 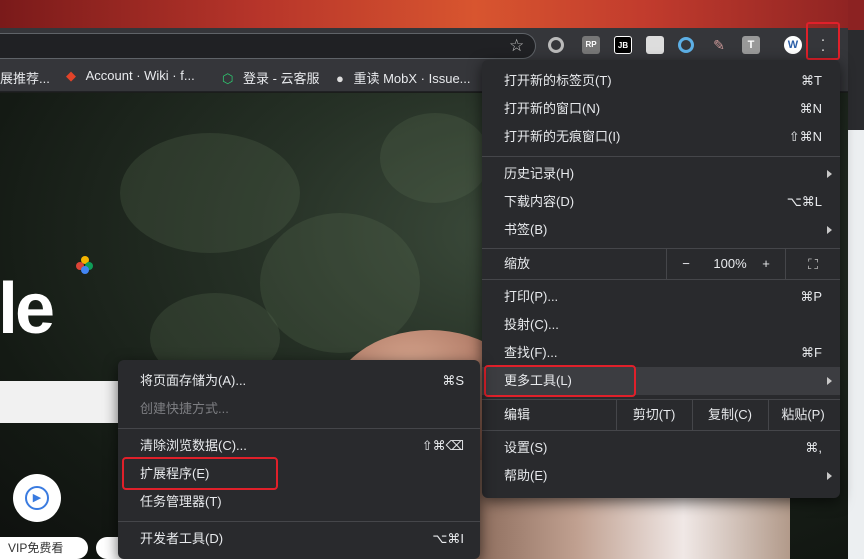 I want to click on menu-item-downloads: 下载内容(D) ⌥⌘L, so click(x=652, y=202).